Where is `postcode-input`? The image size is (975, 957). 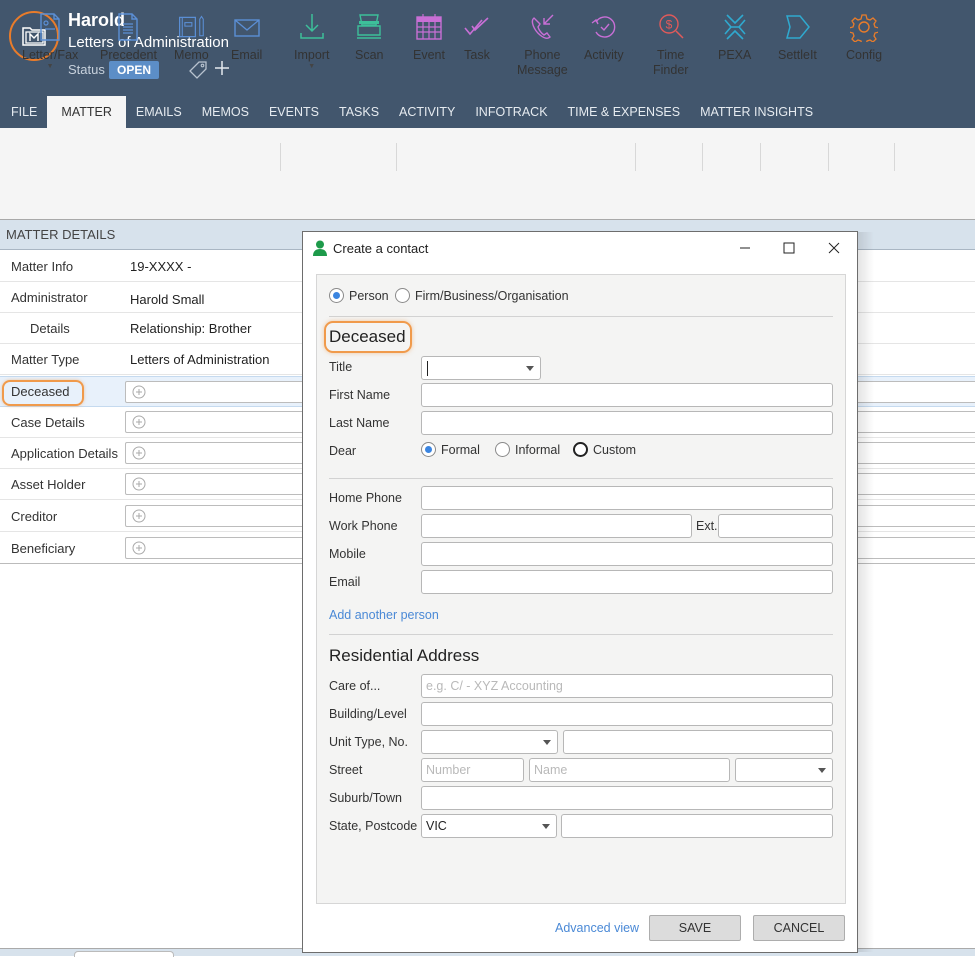
postcode-input is located at coordinates (697, 826).